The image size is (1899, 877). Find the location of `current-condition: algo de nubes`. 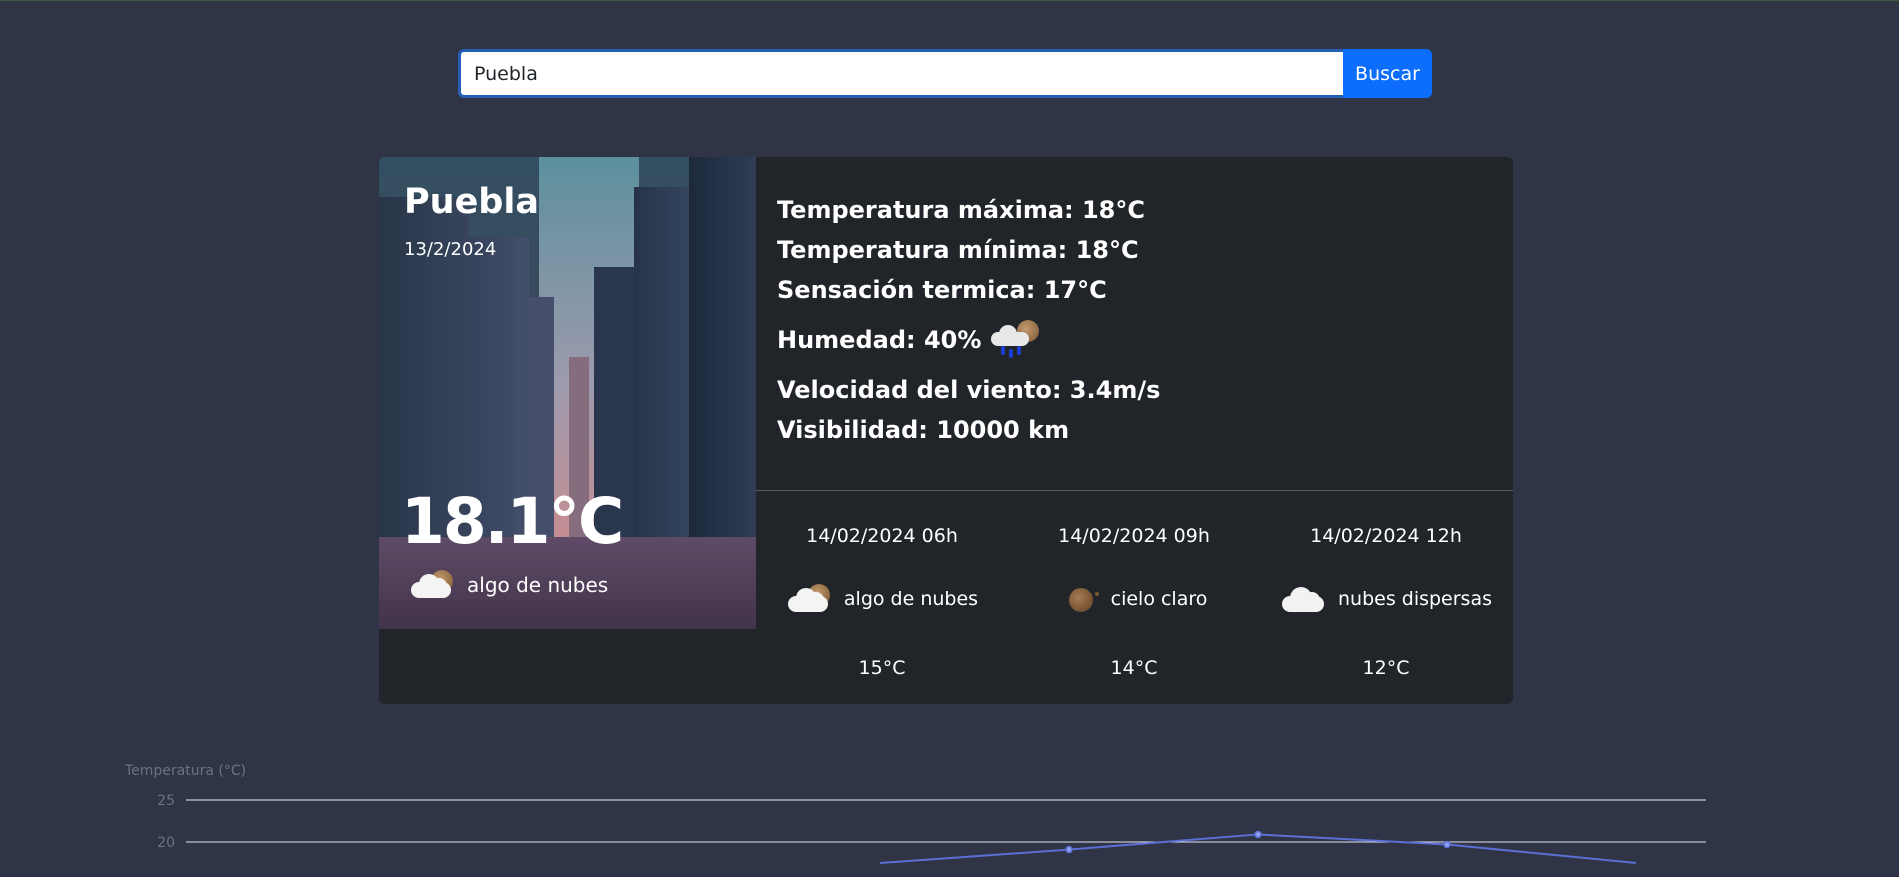

current-condition: algo de nubes is located at coordinates (508, 585).